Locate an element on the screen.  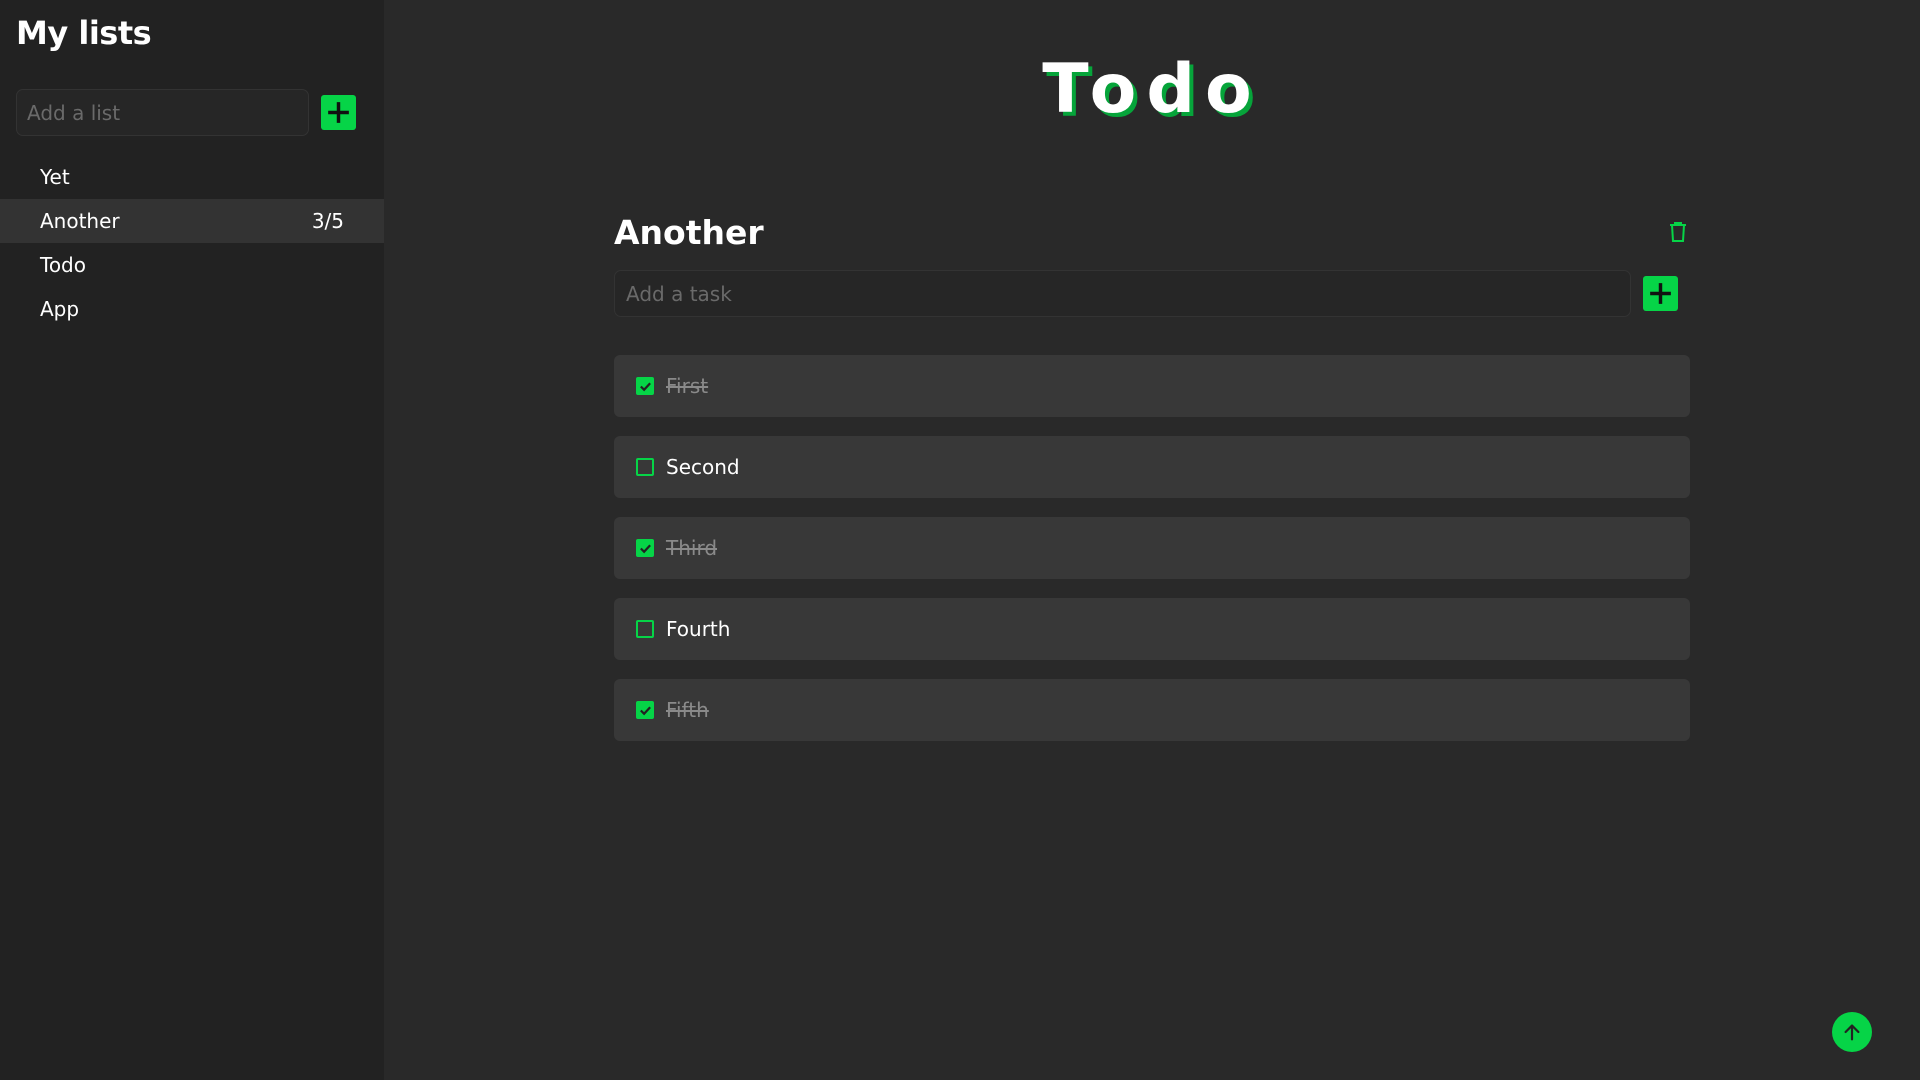
task-item: Third is located at coordinates (1152, 548).